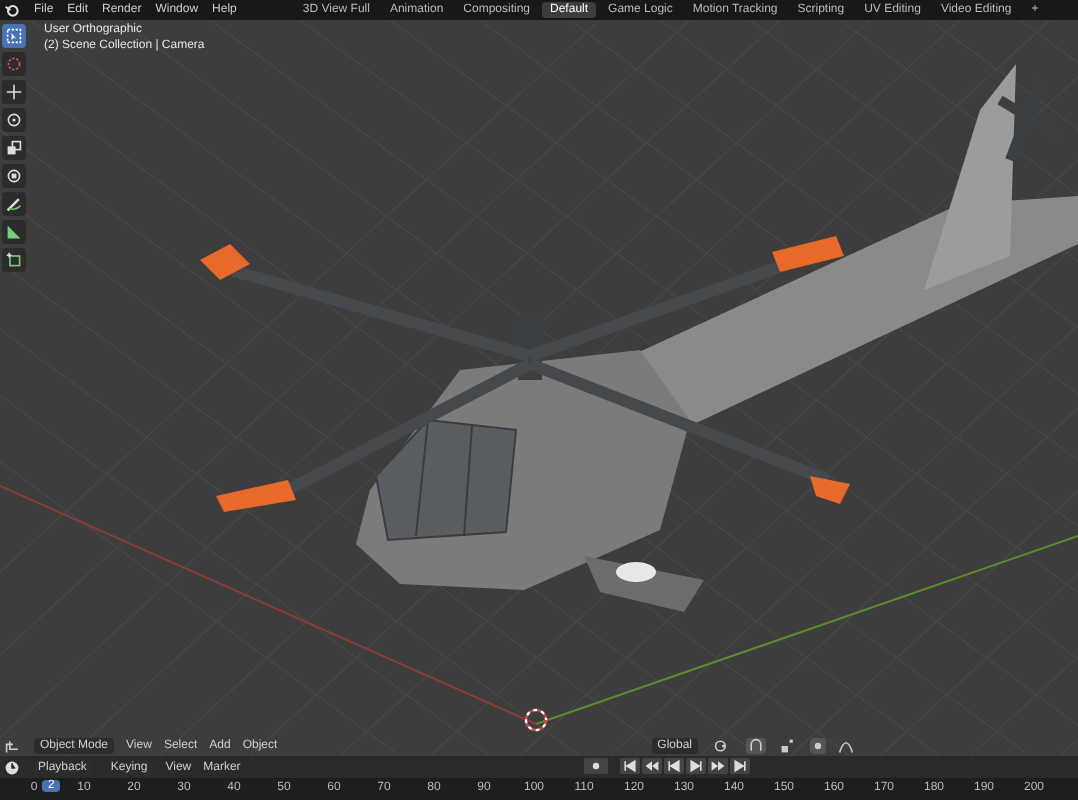 The image size is (1078, 800). I want to click on select-tool-button, so click(14, 36).